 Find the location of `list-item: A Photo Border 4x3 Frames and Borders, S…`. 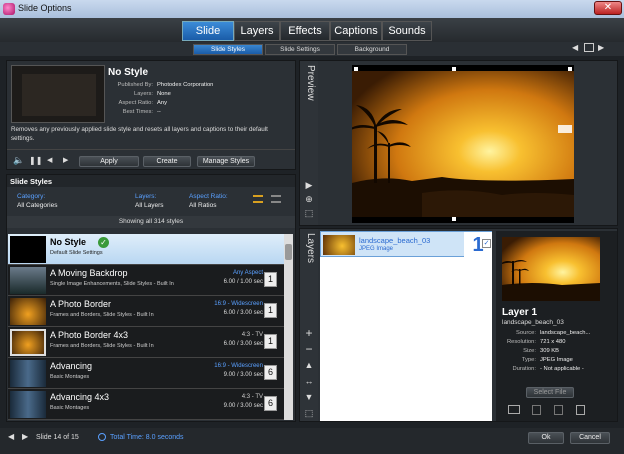

list-item: A Photo Border 4x3 Frames and Borders, S… is located at coordinates (150, 342).